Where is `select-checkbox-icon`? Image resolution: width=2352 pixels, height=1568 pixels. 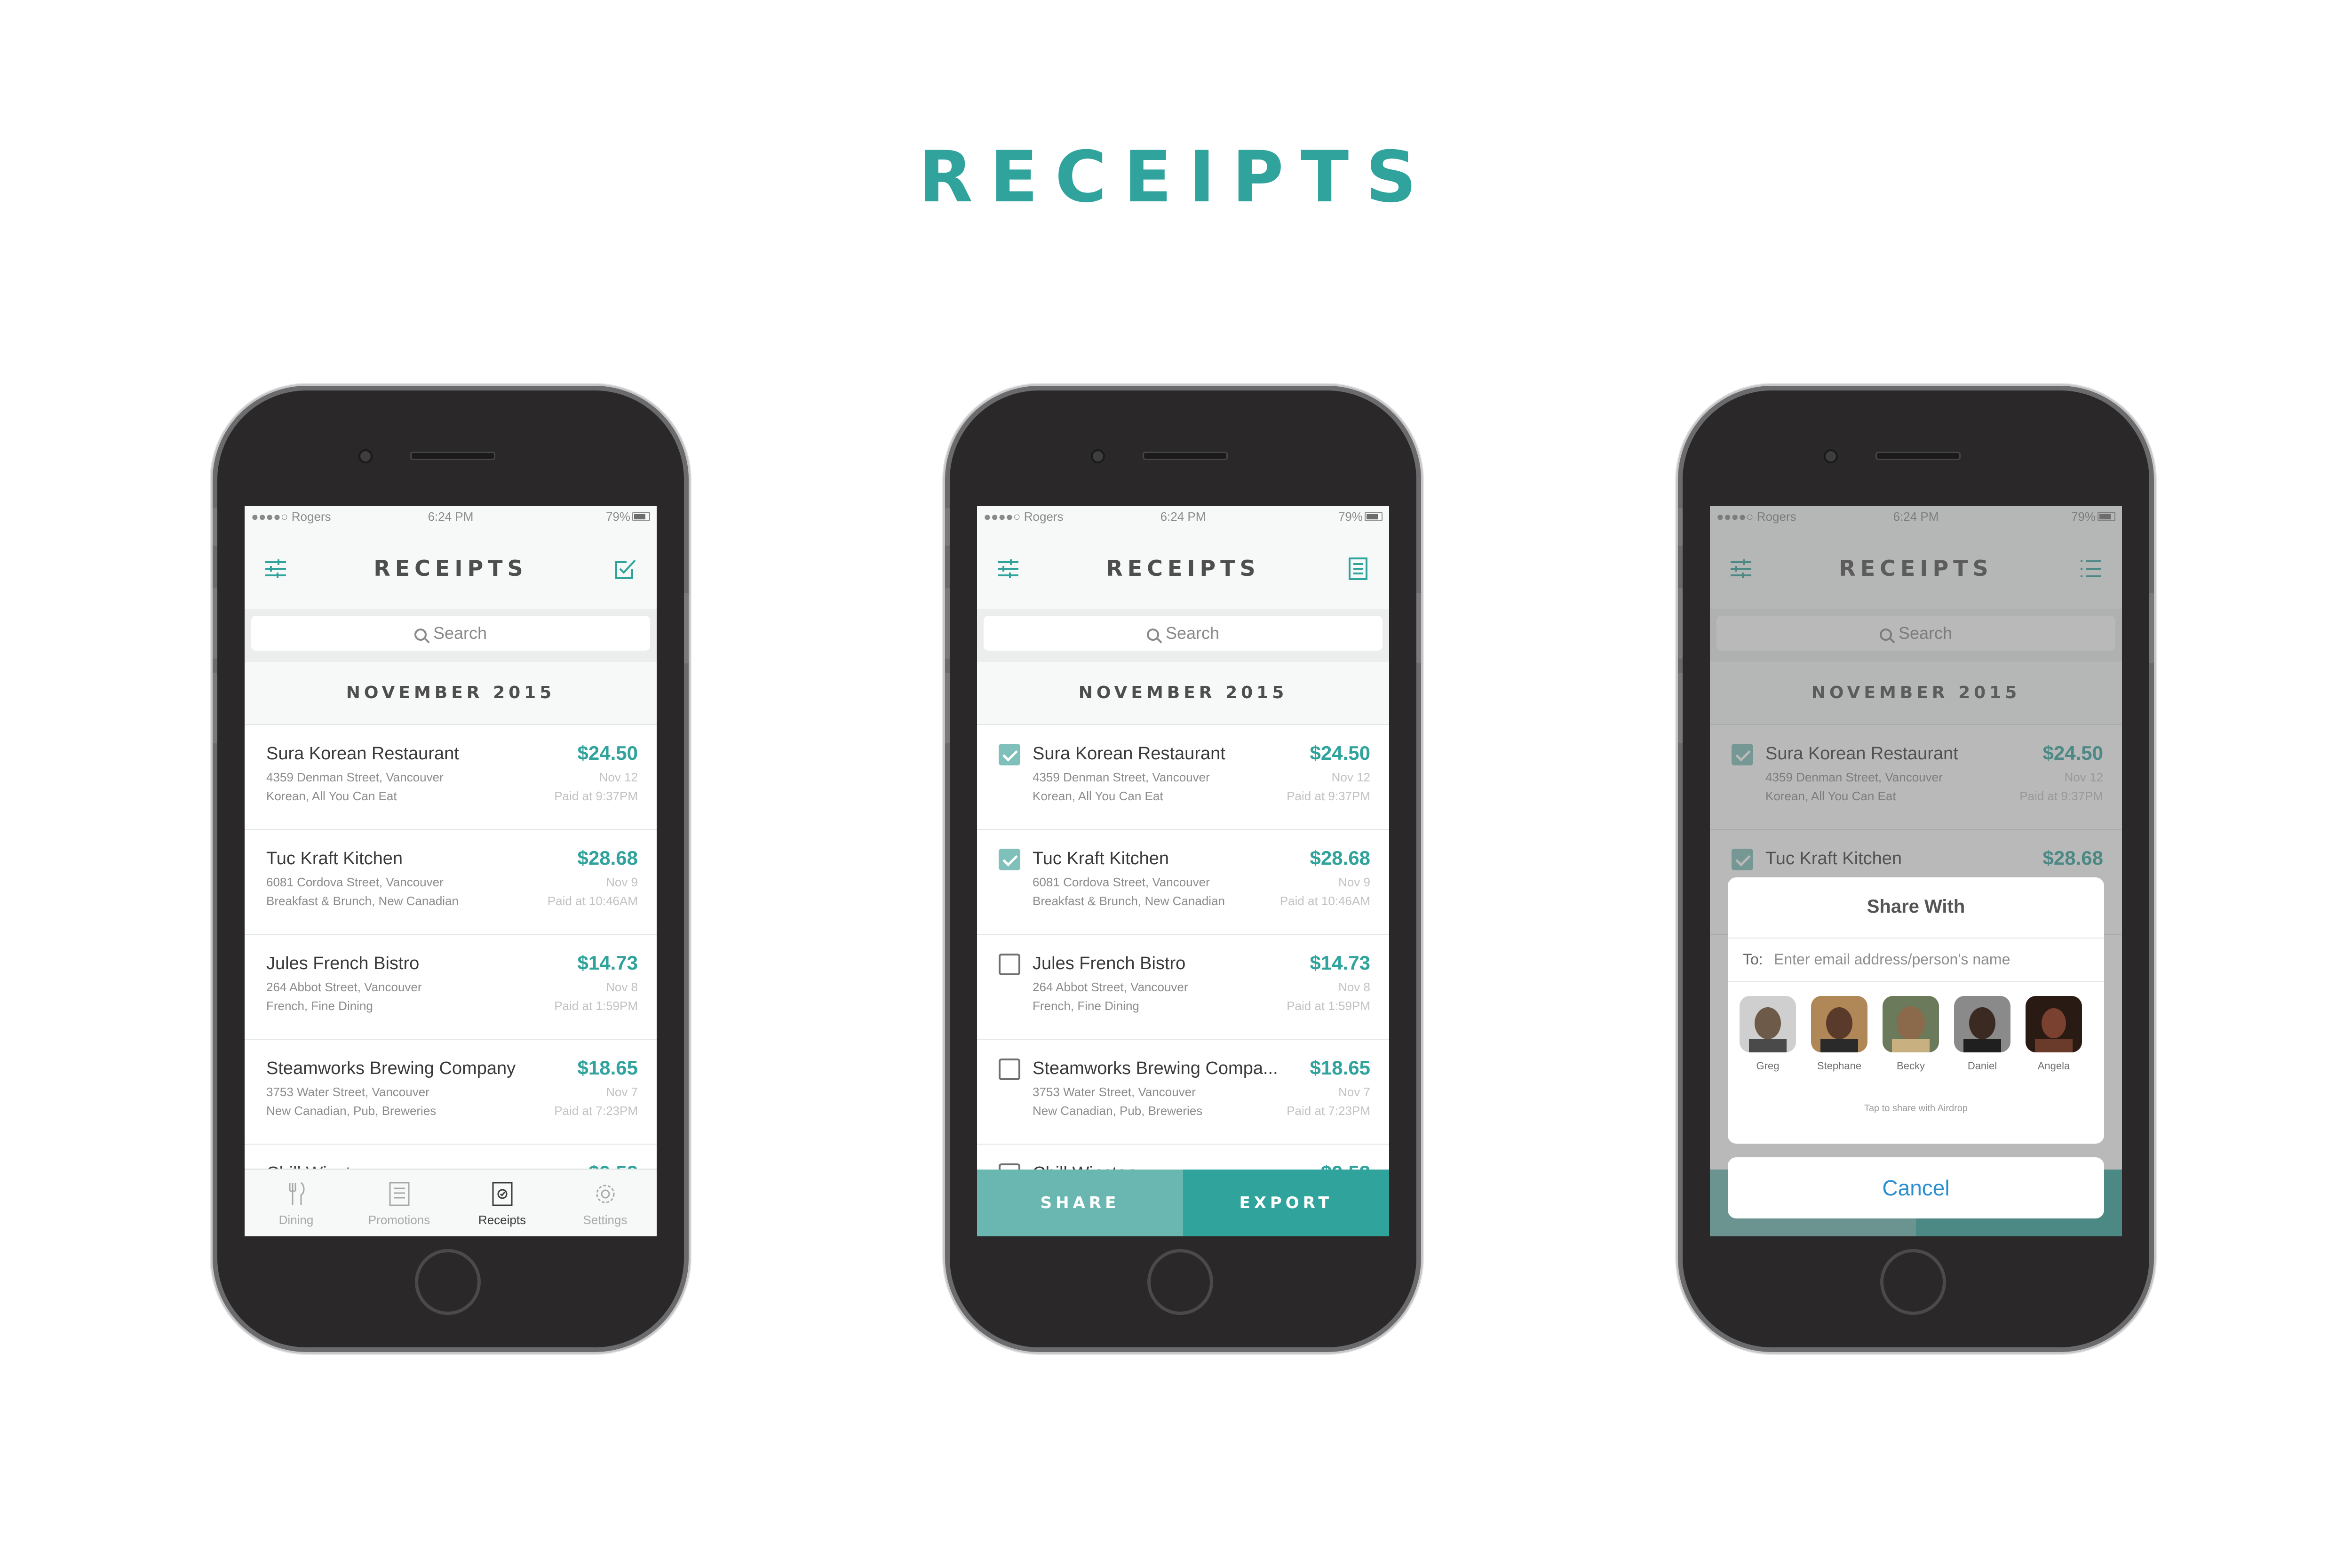
select-checkbox-icon is located at coordinates (625, 569).